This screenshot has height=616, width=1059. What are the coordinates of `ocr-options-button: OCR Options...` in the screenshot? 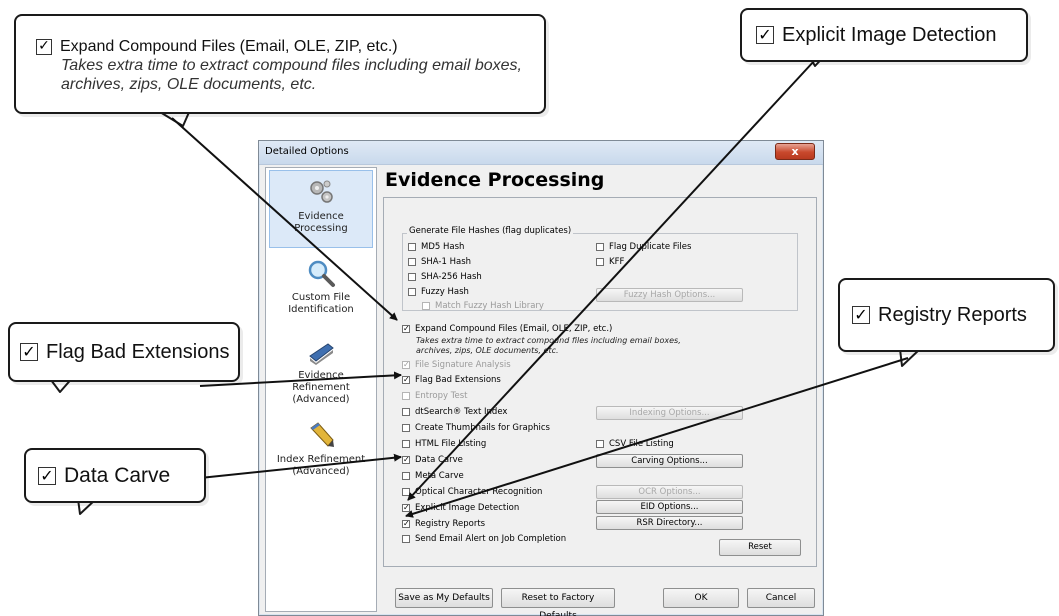 It's located at (669, 492).